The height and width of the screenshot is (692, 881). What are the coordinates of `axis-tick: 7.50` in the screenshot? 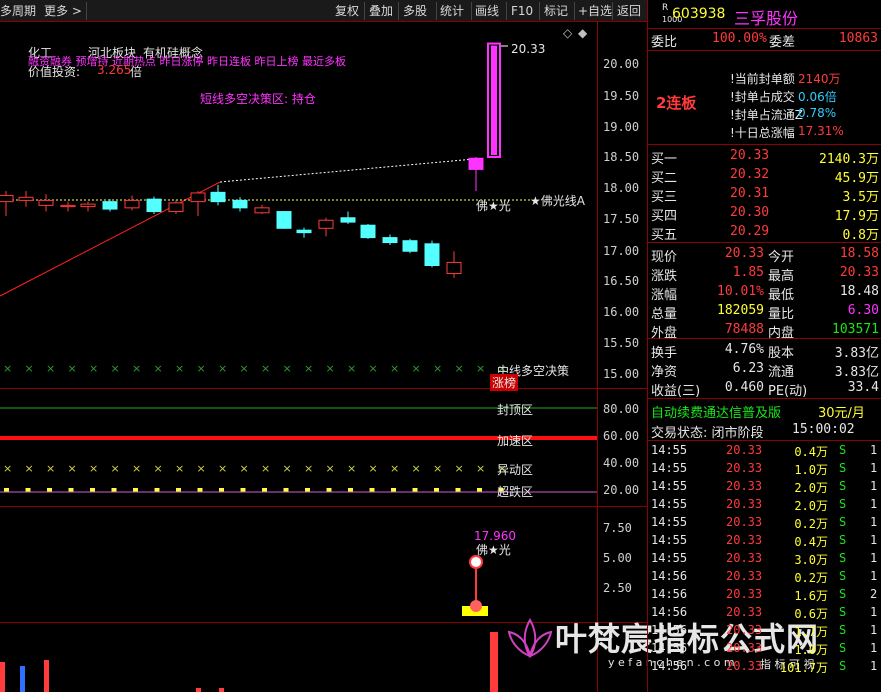 It's located at (617, 528).